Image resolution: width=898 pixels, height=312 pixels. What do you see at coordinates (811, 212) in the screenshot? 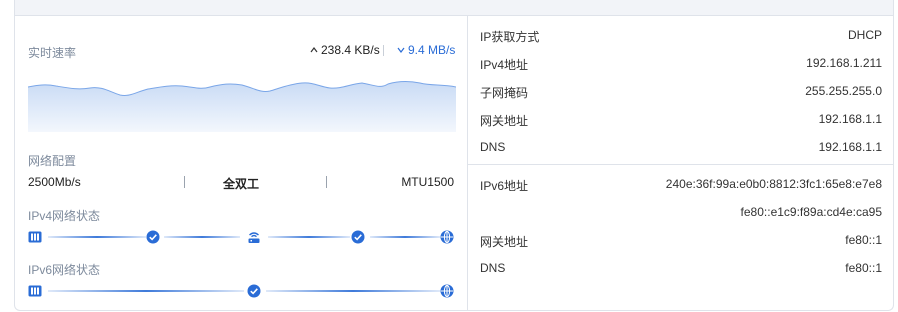
I see `info-value: fe80::e1c9:f89a:cd4e:ca95` at bounding box center [811, 212].